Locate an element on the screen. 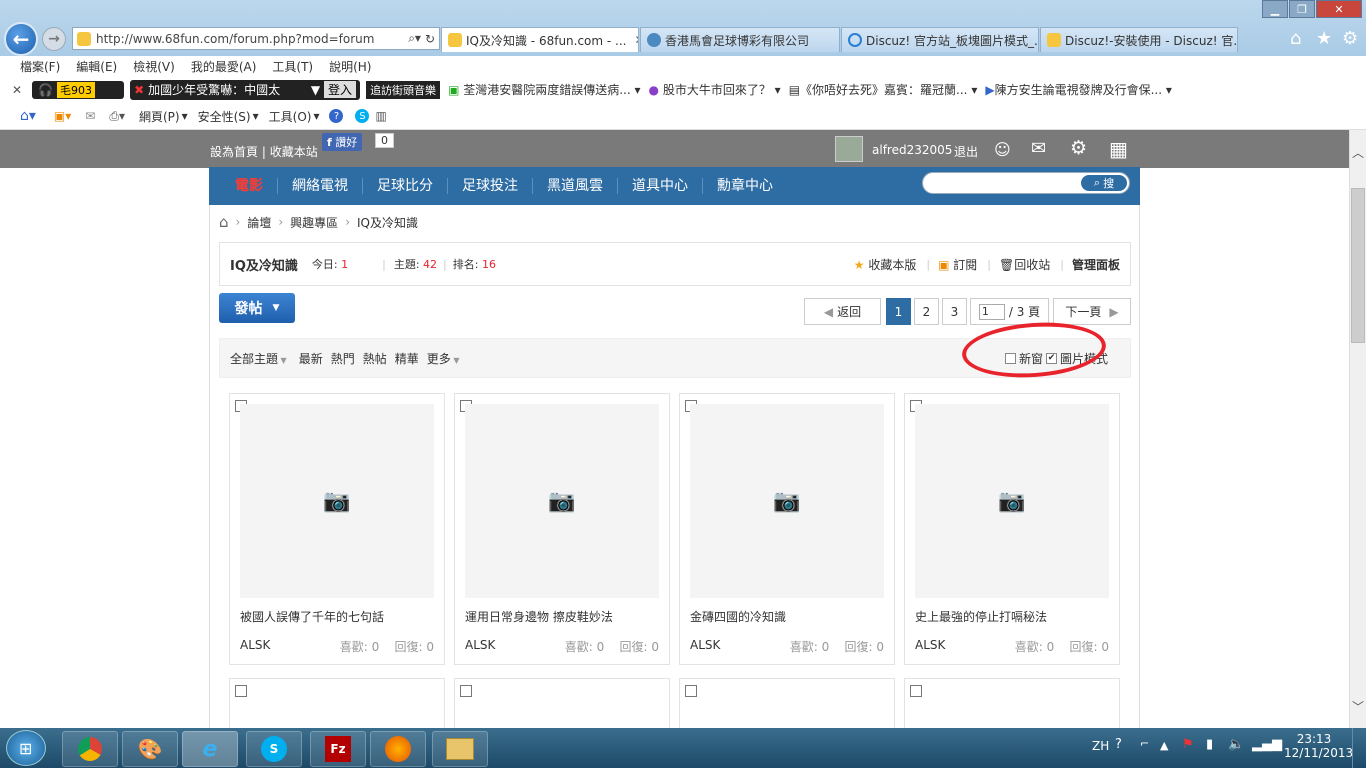  tab-hkjc: 香港馬會足球博彩有限公司 is located at coordinates (740, 39).